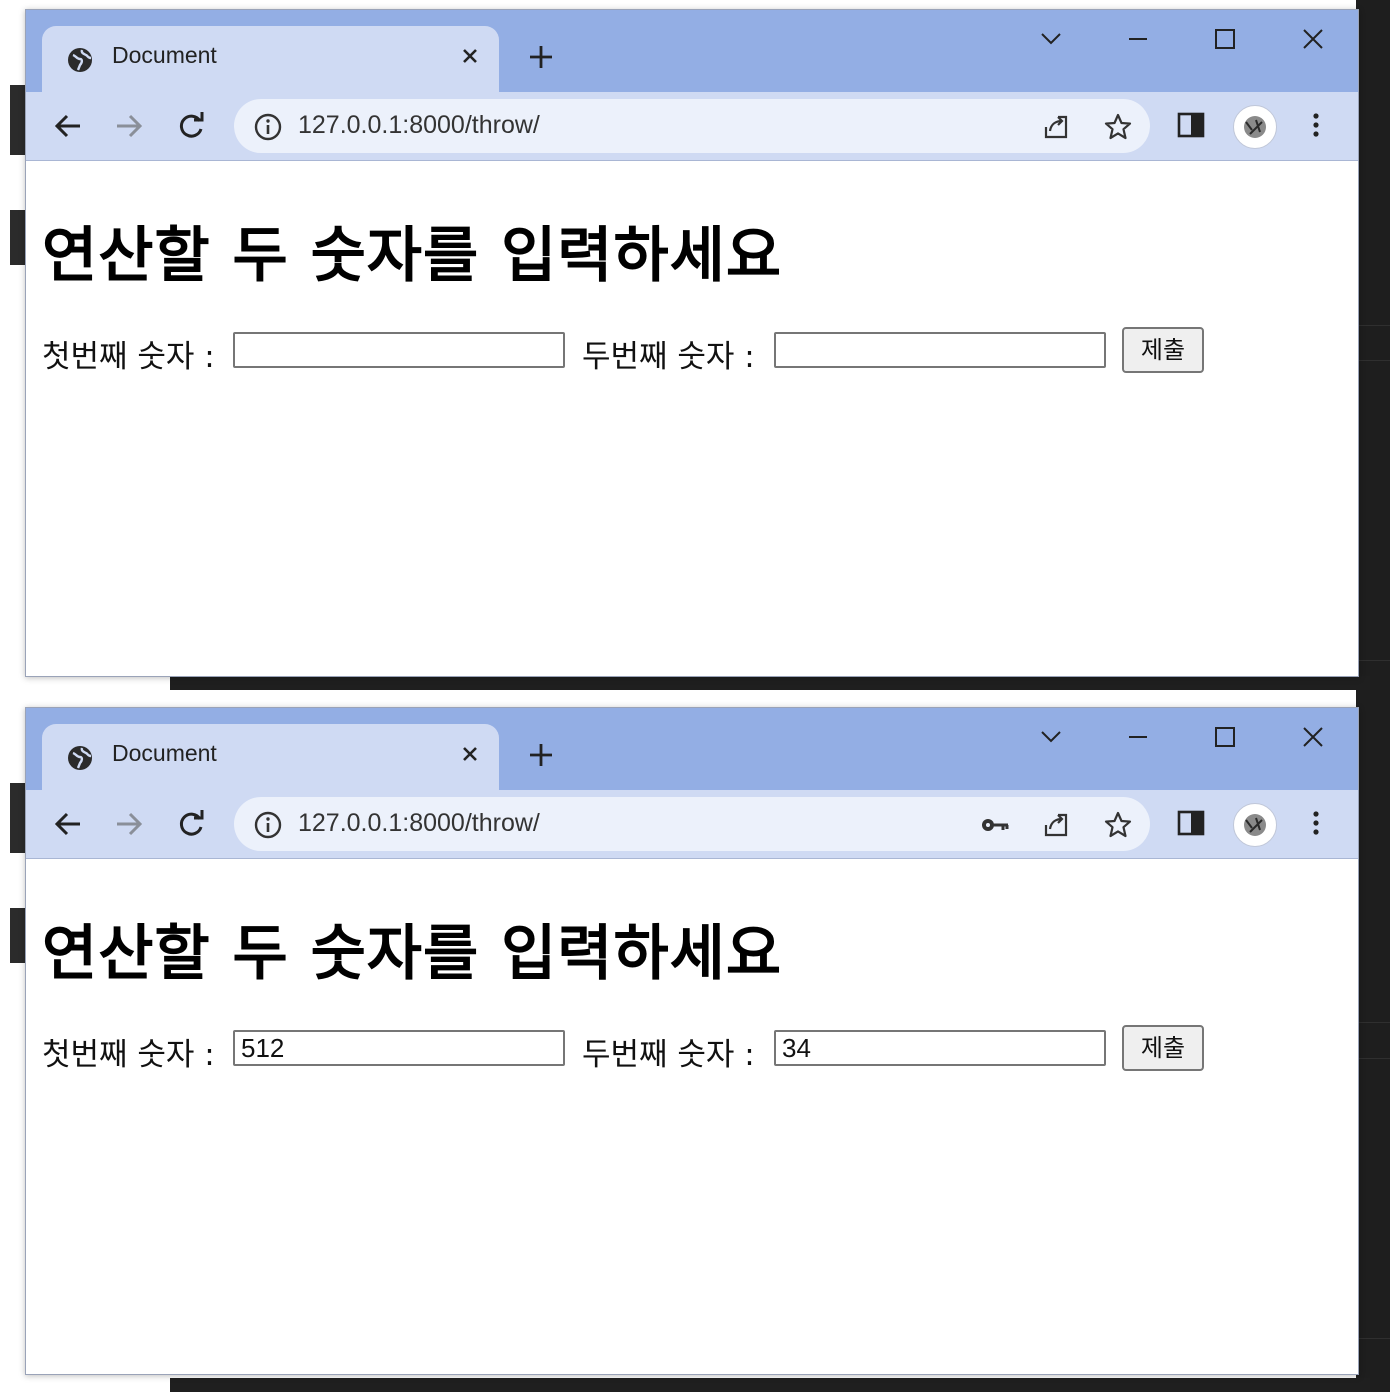  What do you see at coordinates (940, 1048) in the screenshot?
I see `second-number-input: 34` at bounding box center [940, 1048].